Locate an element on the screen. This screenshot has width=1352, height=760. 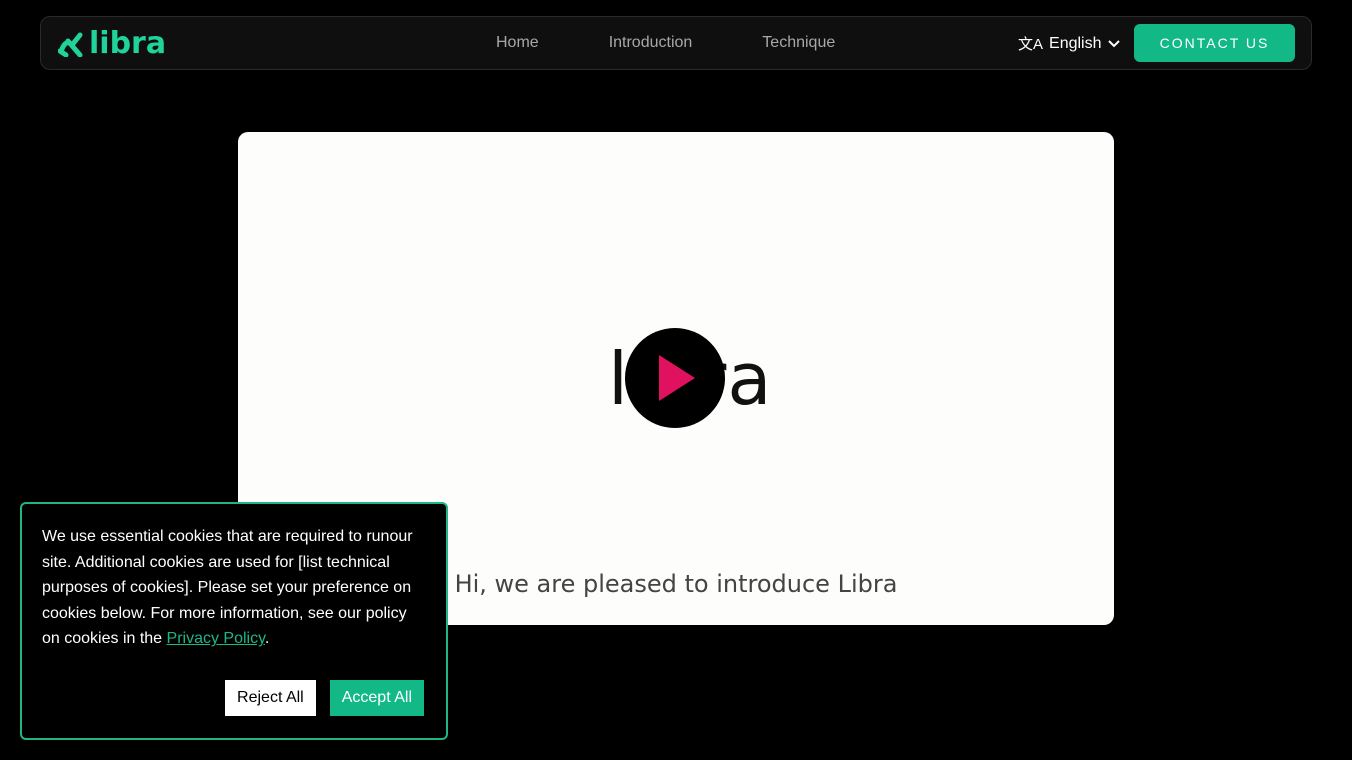
privacy-policy-link: Privacy Policy is located at coordinates (216, 638).